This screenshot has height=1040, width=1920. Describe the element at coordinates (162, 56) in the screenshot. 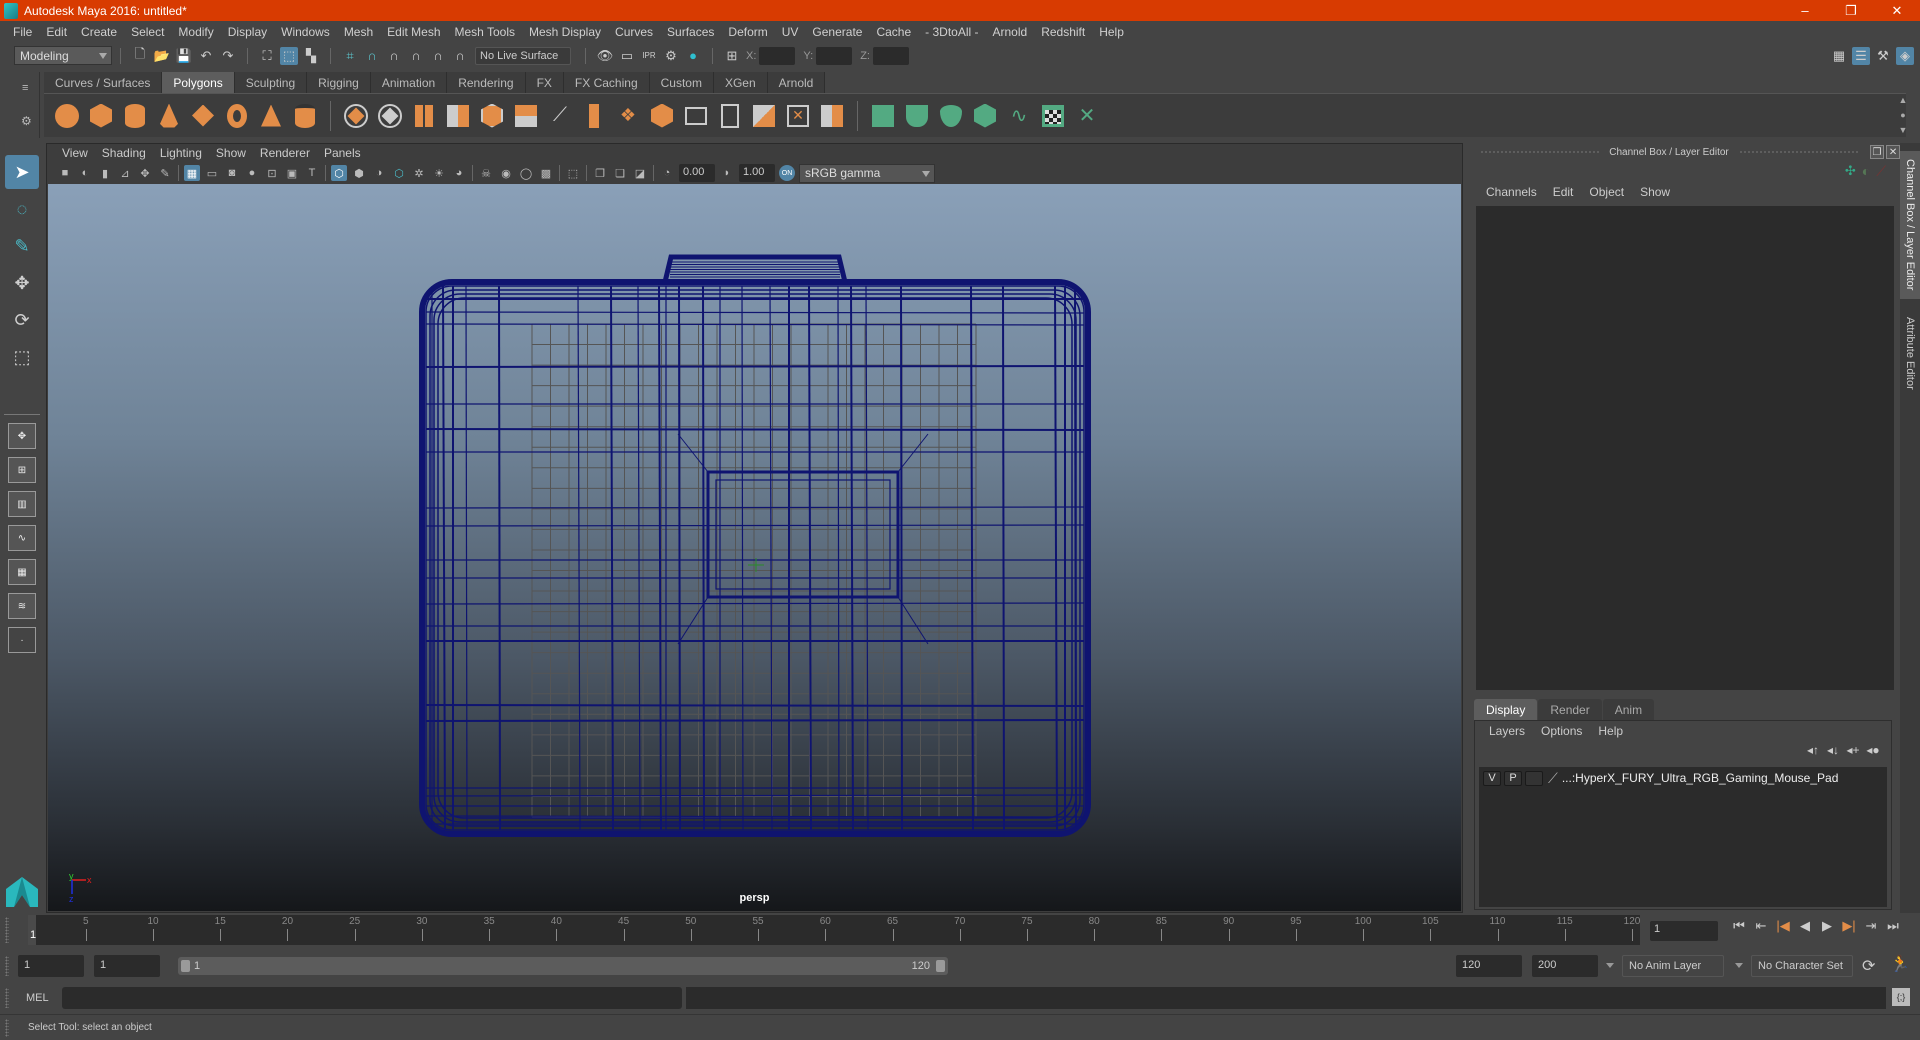

I see `open-scene-icon: 📂` at that location.